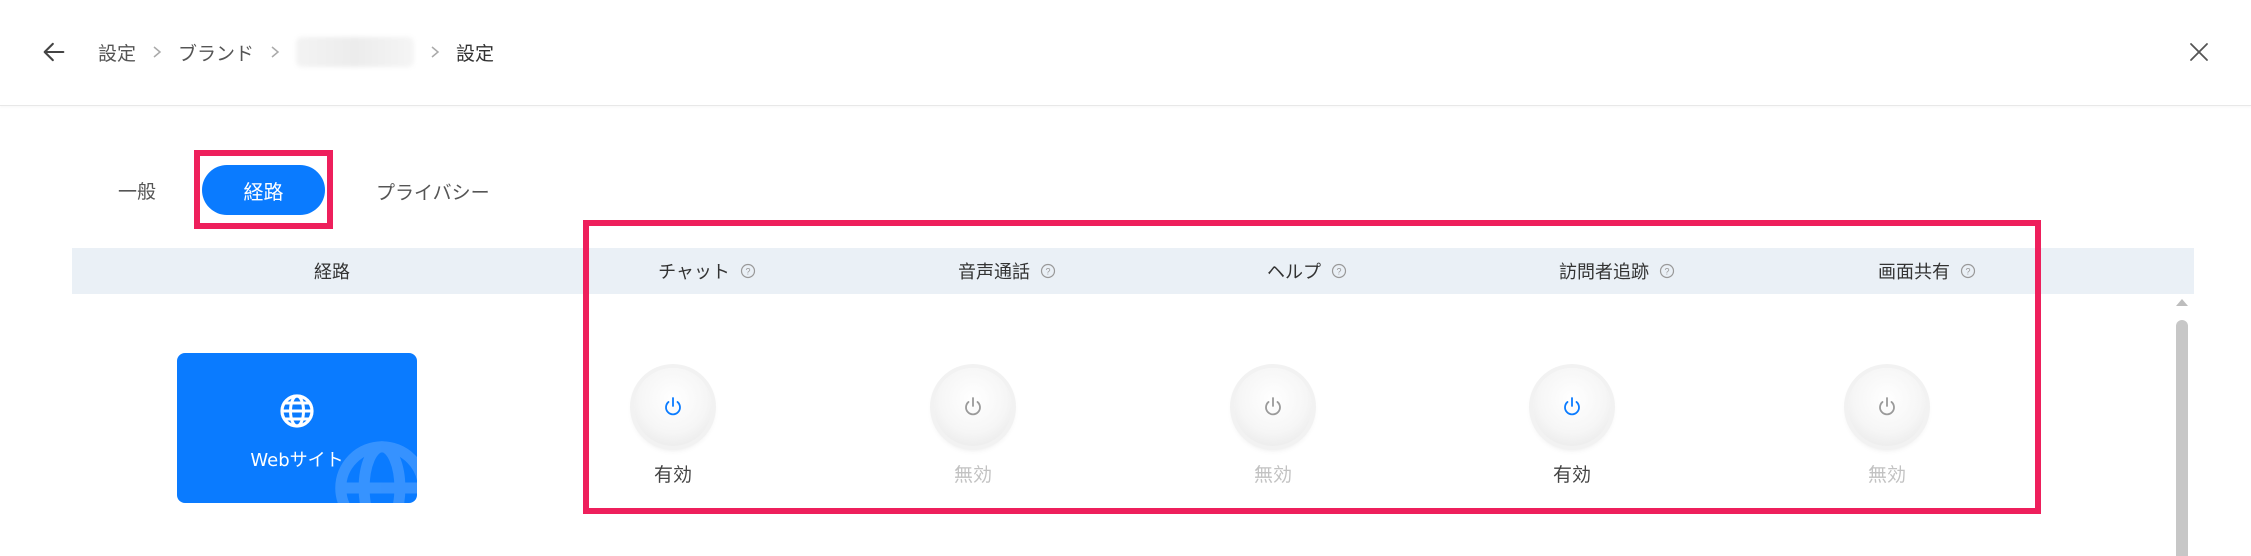  I want to click on scroll-up-arrow-icon, so click(2182, 302).